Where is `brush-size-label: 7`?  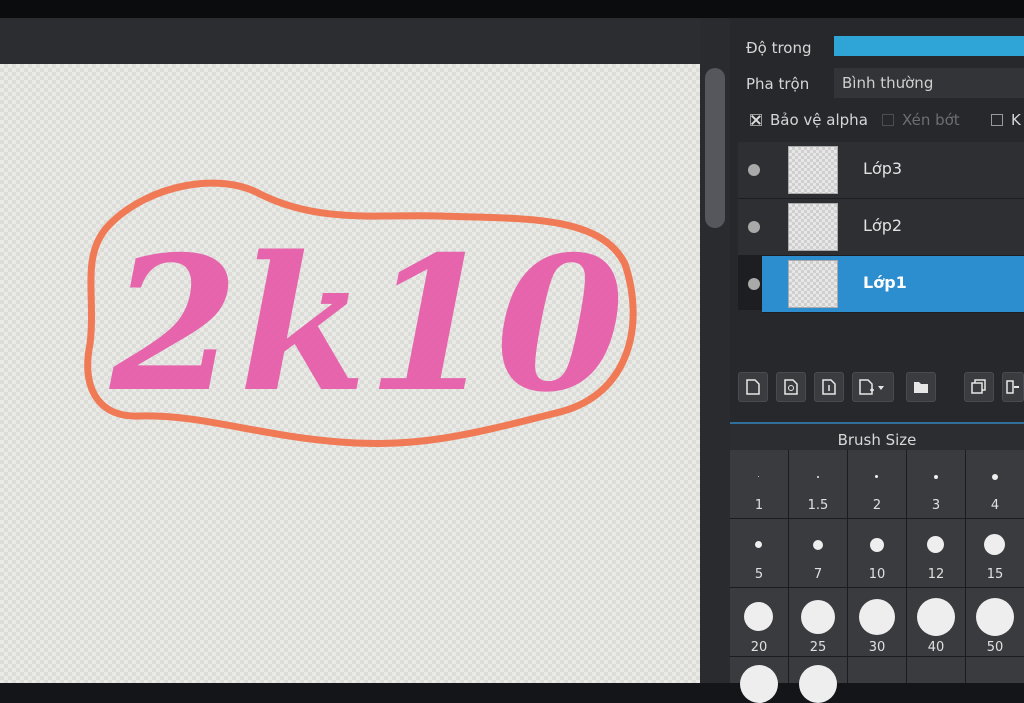 brush-size-label: 7 is located at coordinates (818, 574).